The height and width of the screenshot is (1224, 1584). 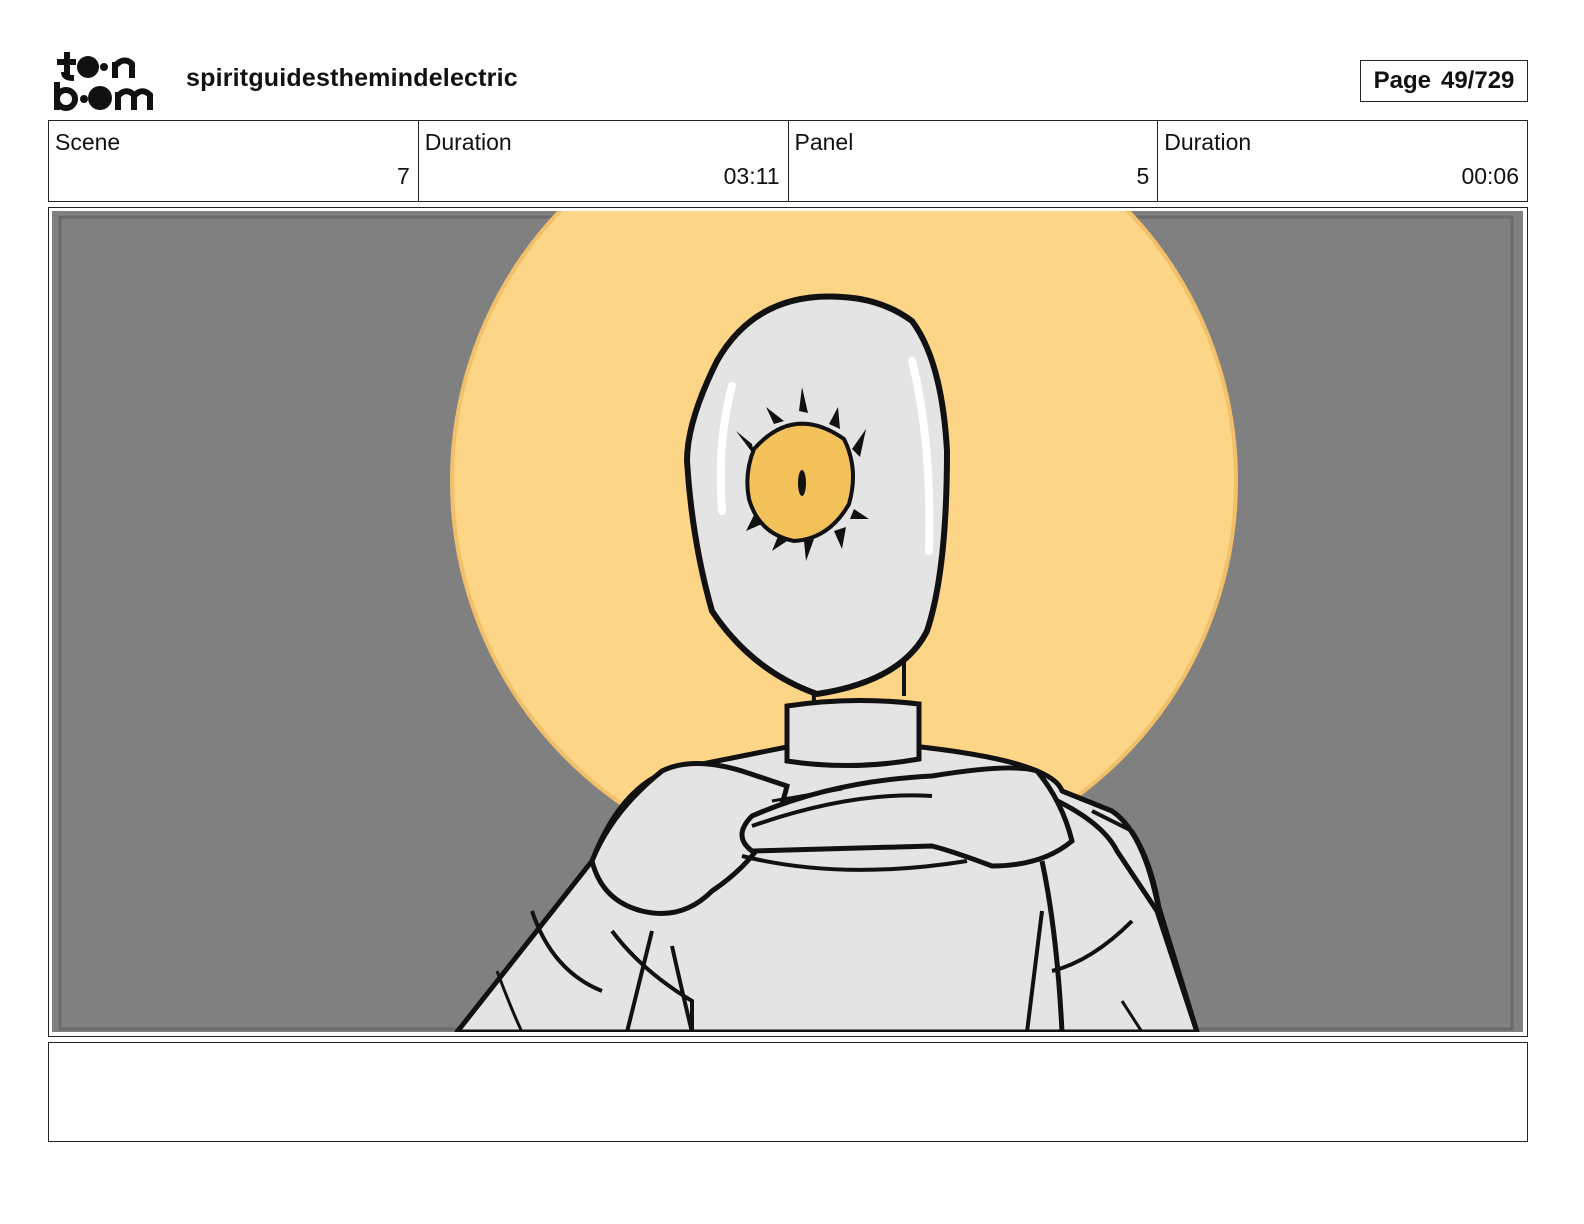 What do you see at coordinates (233, 161) in the screenshot?
I see `scene-cell: Scene 7` at bounding box center [233, 161].